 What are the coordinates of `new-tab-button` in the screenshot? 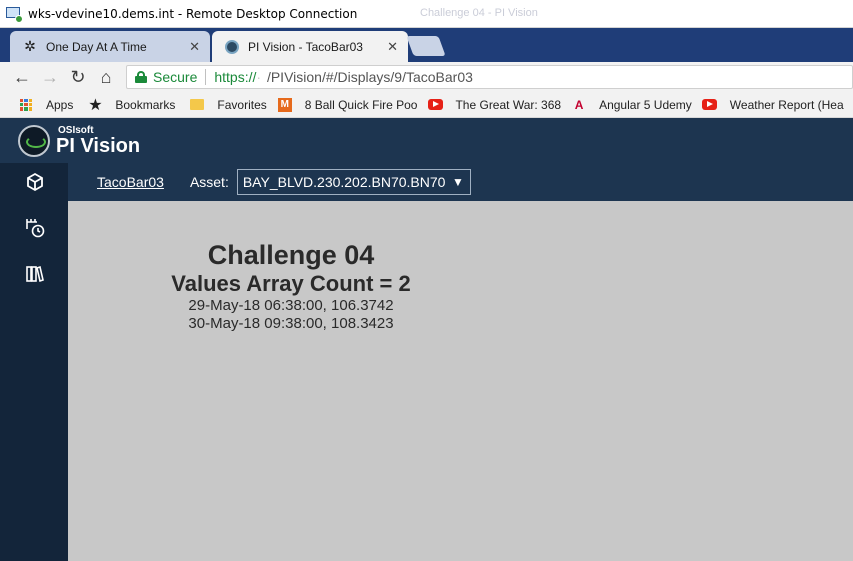 It's located at (426, 46).